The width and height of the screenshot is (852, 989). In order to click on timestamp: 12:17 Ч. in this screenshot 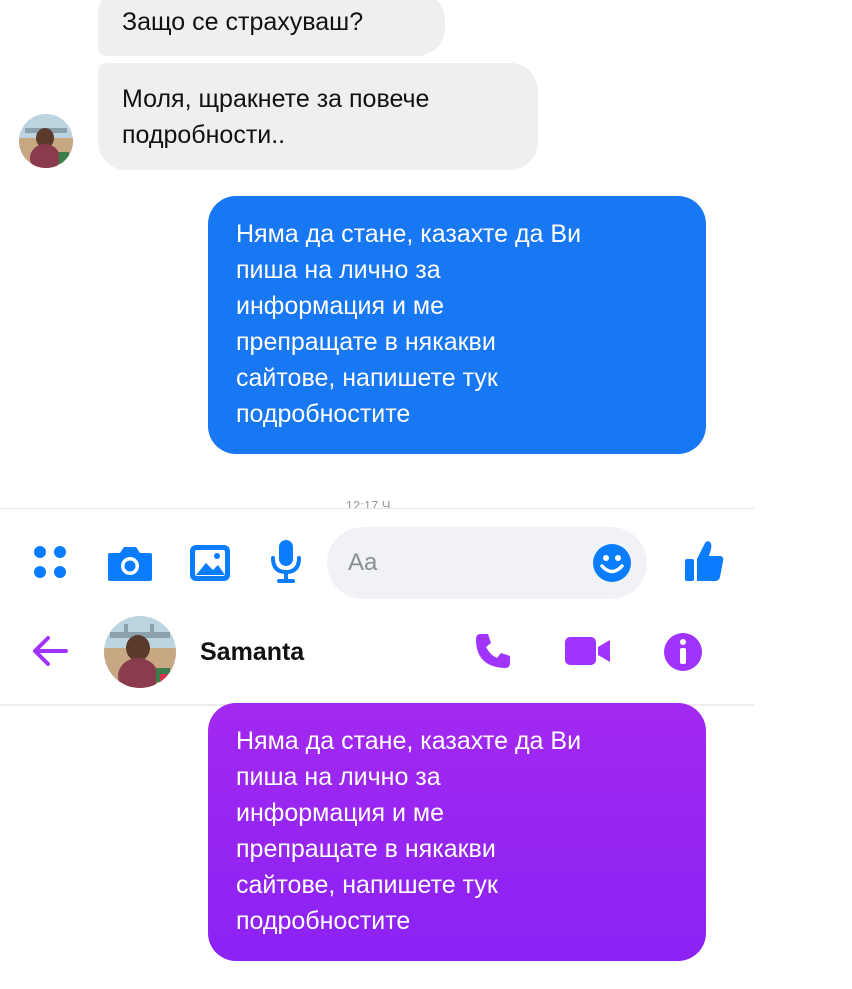, I will do `click(370, 503)`.